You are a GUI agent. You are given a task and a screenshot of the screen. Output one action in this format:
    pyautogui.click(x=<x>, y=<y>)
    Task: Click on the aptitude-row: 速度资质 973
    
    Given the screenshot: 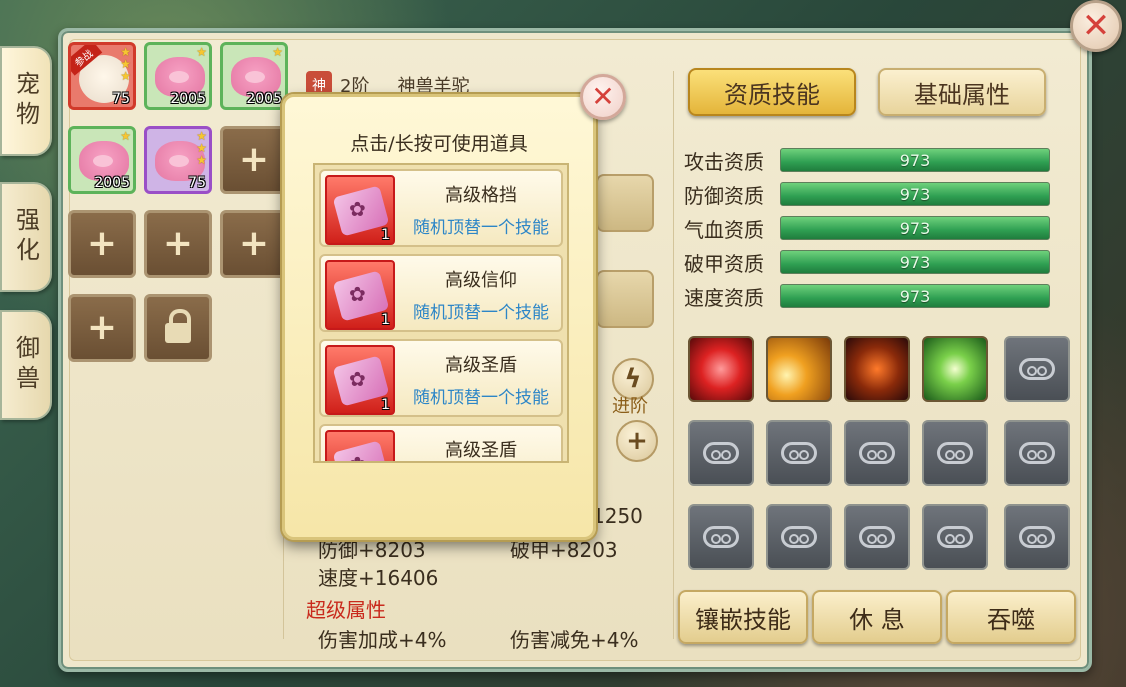 What is the action you would take?
    pyautogui.click(x=867, y=296)
    